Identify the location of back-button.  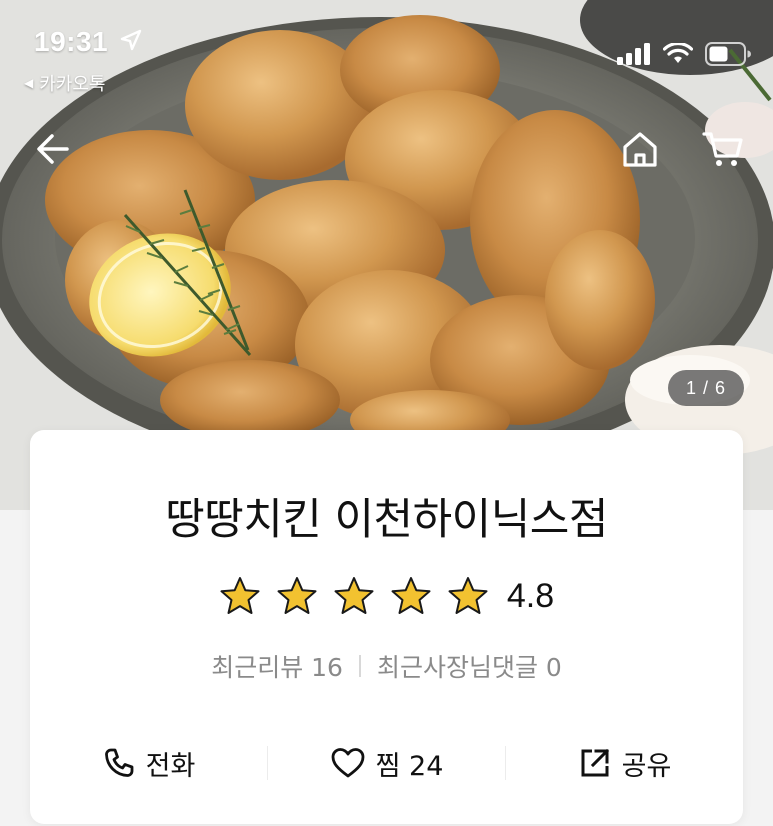
(53, 149).